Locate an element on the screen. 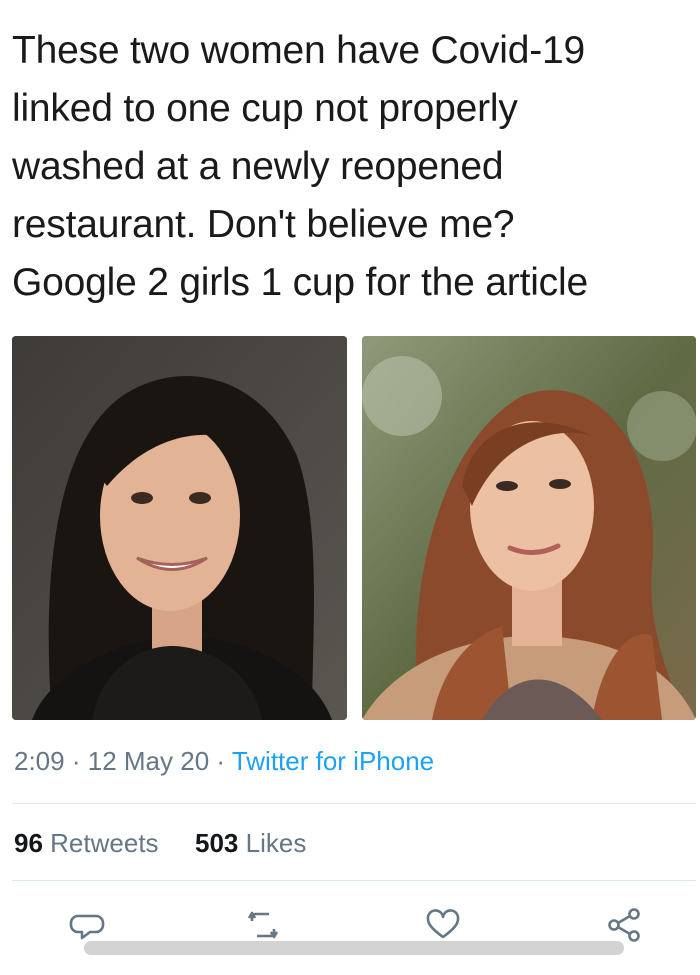 The image size is (700, 975). tweet-timestamp: 2:09 · 12 May 20 · Twitter for iPhone is located at coordinates (224, 761).